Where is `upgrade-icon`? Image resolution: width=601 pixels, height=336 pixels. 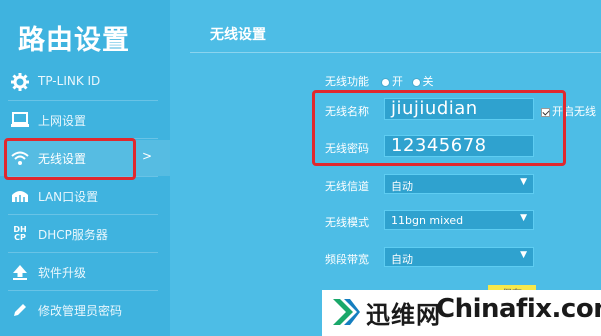 upgrade-icon is located at coordinates (20, 272).